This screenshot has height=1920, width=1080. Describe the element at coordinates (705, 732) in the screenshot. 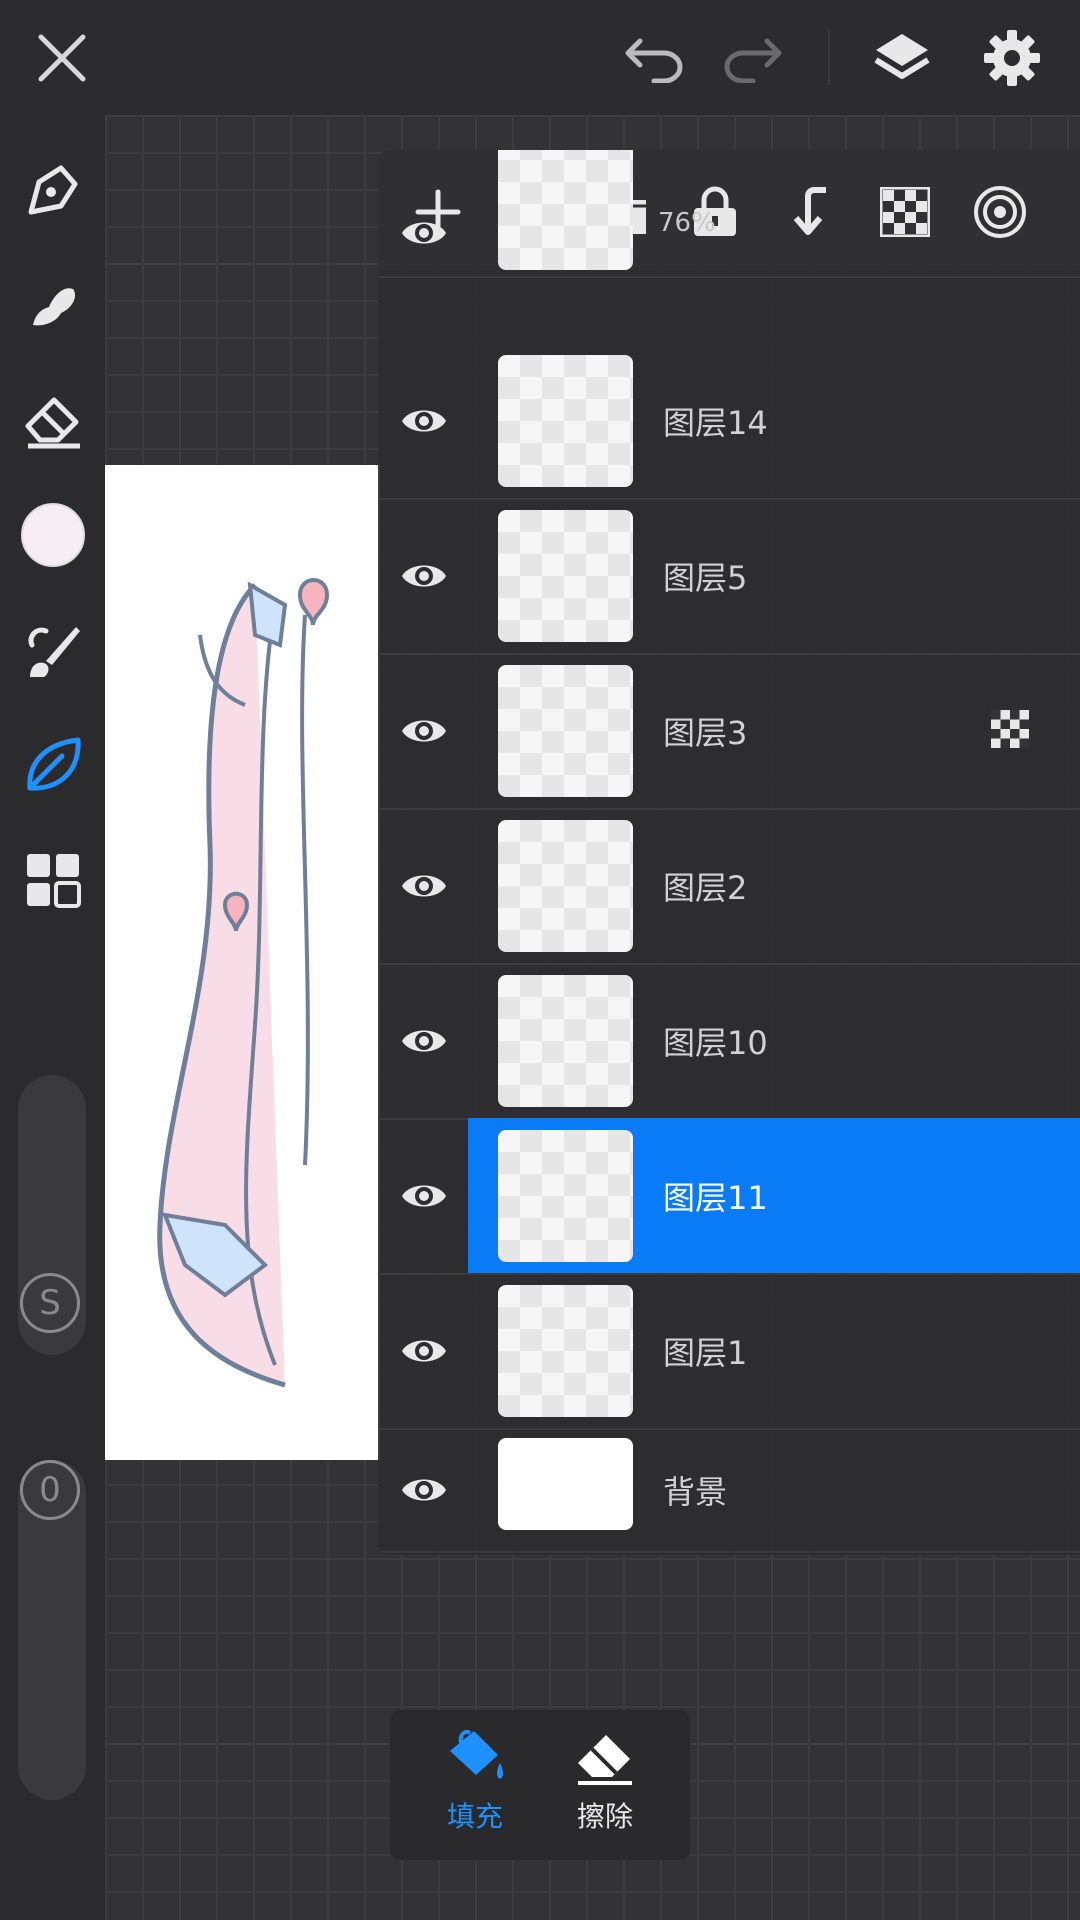

I see `layer-name: 图层3` at that location.